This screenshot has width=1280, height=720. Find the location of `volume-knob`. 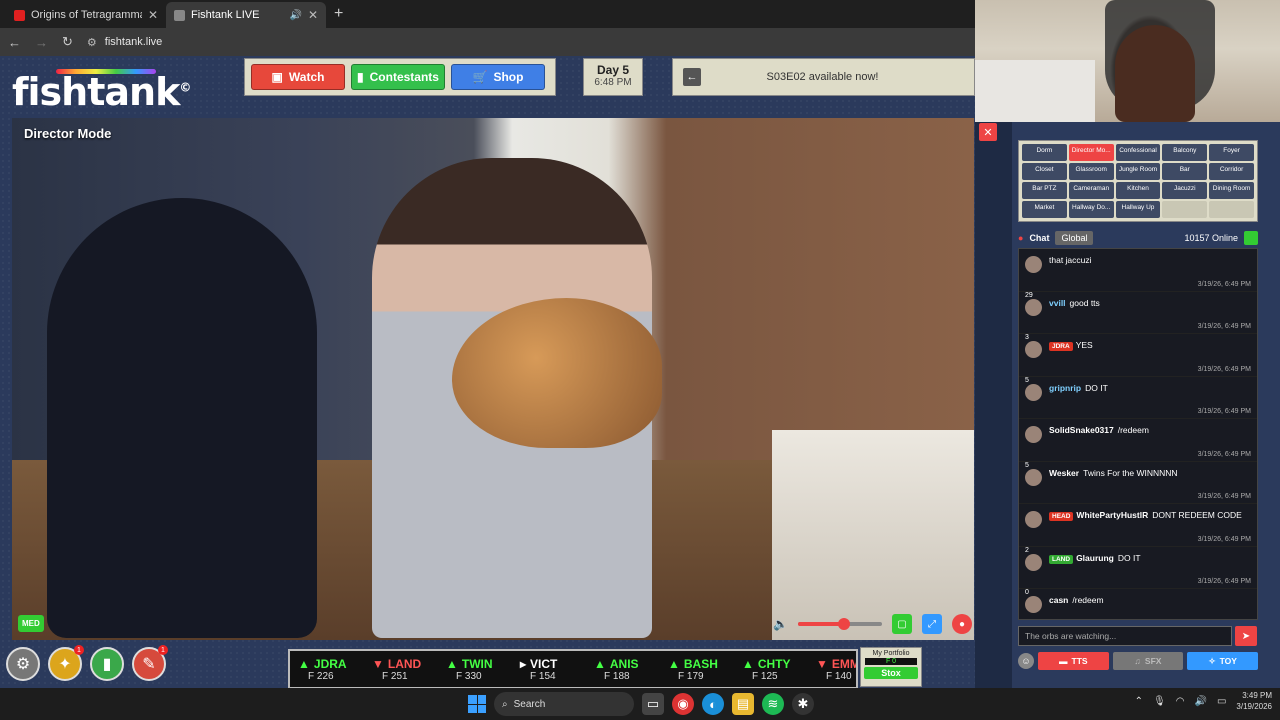

volume-knob is located at coordinates (844, 624).